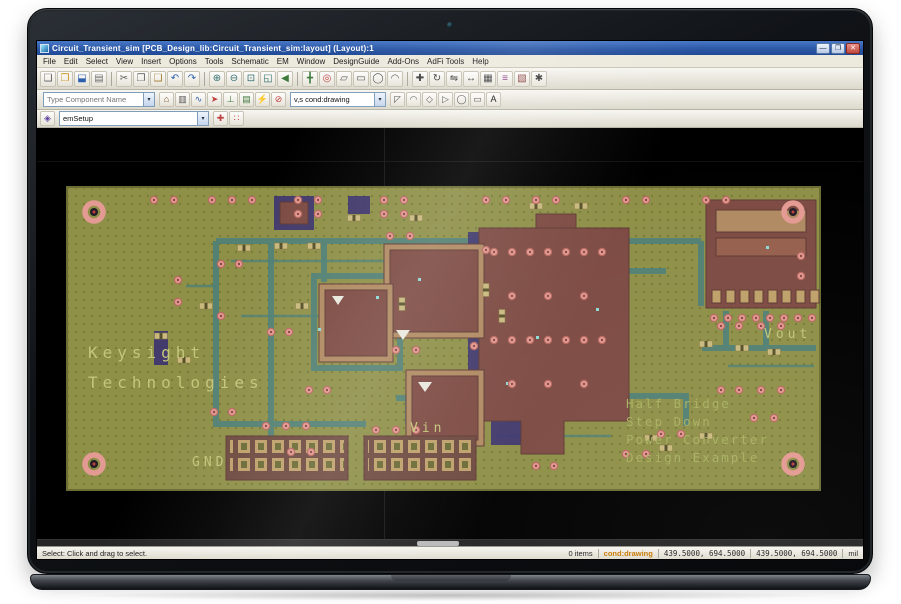  Describe the element at coordinates (427, 428) in the screenshot. I see `board-label-vin: Vin` at that location.